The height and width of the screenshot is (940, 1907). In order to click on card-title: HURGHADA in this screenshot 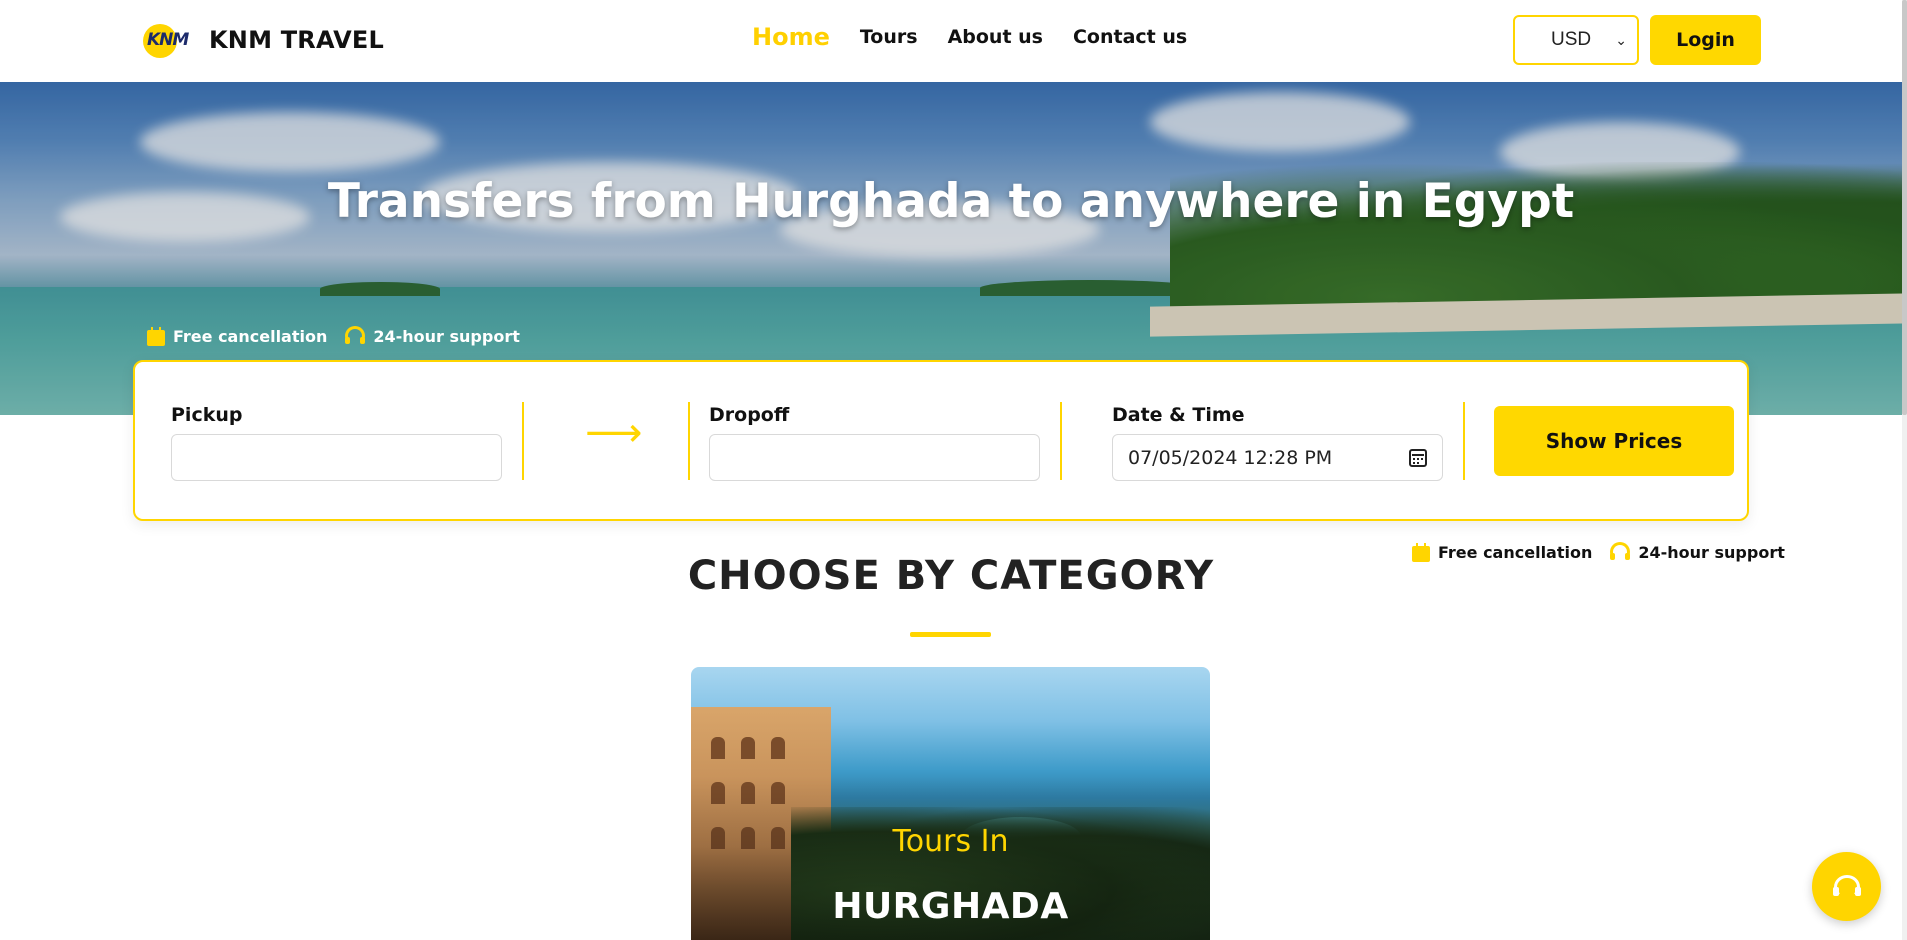, I will do `click(950, 906)`.